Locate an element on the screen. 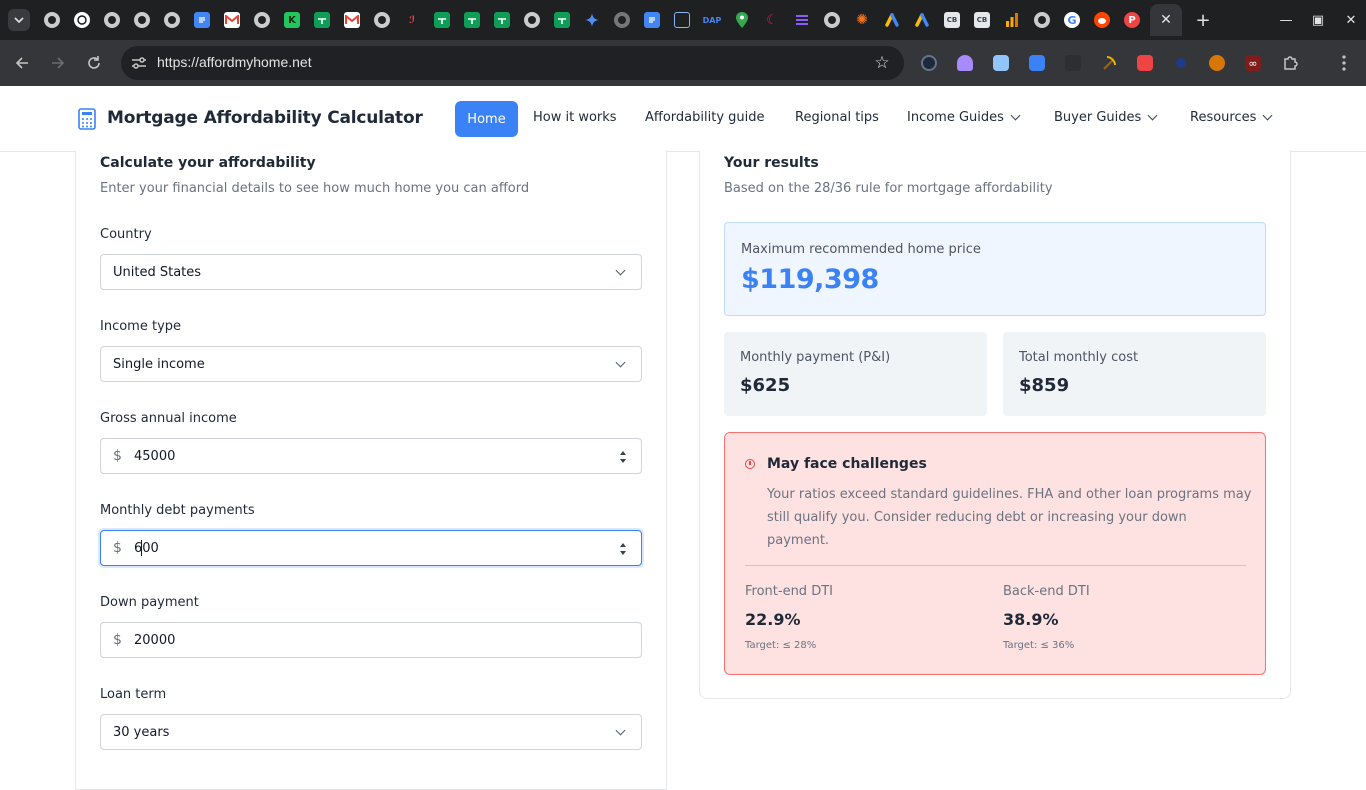 This screenshot has width=1366, height=790. nav-how-it-works: How it works is located at coordinates (575, 117).